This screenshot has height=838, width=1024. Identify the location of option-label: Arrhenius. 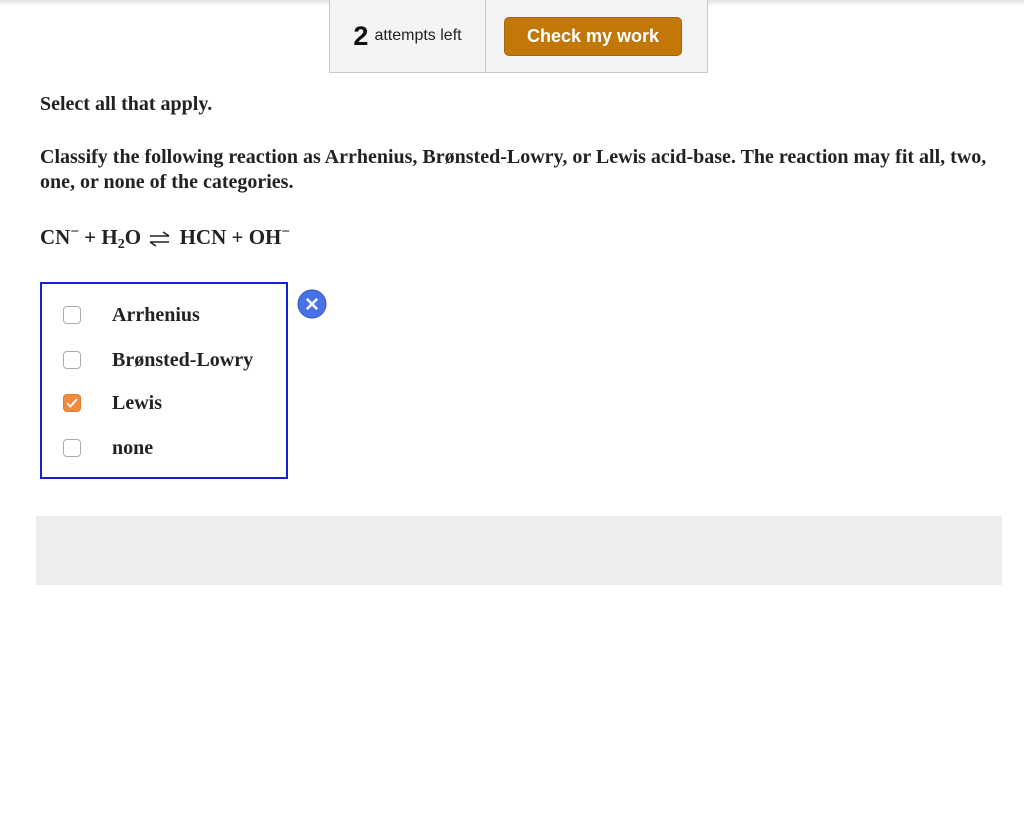
(156, 314).